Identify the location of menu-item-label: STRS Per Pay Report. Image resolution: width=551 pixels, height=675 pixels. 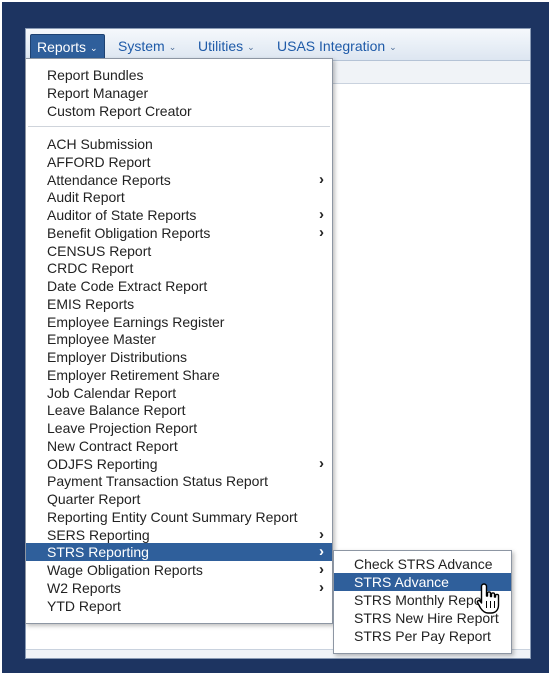
(422, 636).